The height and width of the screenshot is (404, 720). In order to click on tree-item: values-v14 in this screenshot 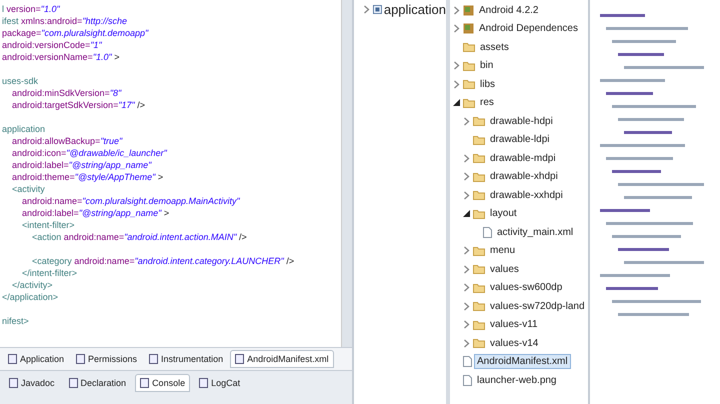, I will do `click(514, 343)`.